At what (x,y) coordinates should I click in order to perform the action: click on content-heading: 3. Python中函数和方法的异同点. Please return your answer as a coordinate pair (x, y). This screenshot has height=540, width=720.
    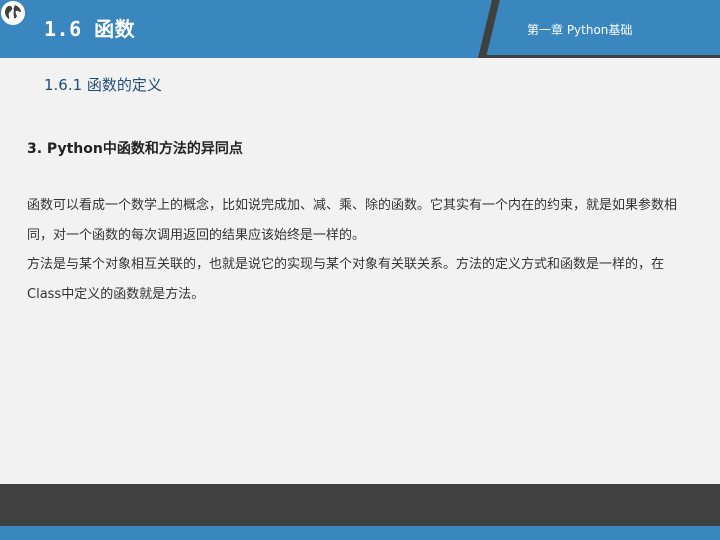
    Looking at the image, I should click on (135, 149).